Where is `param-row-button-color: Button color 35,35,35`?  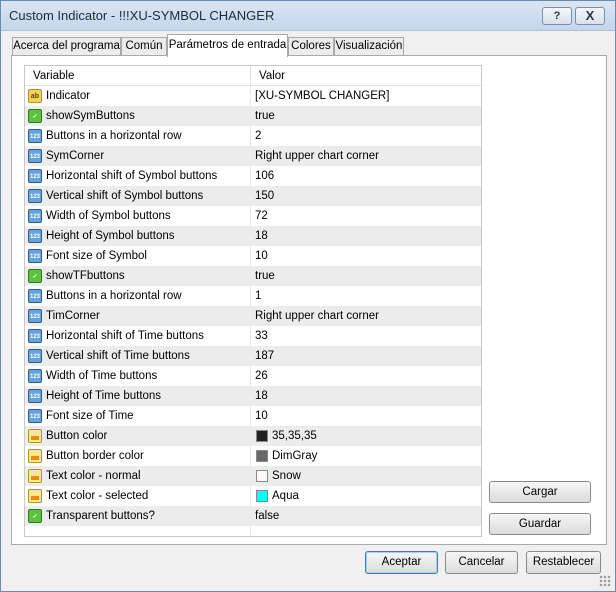 param-row-button-color: Button color 35,35,35 is located at coordinates (253, 436).